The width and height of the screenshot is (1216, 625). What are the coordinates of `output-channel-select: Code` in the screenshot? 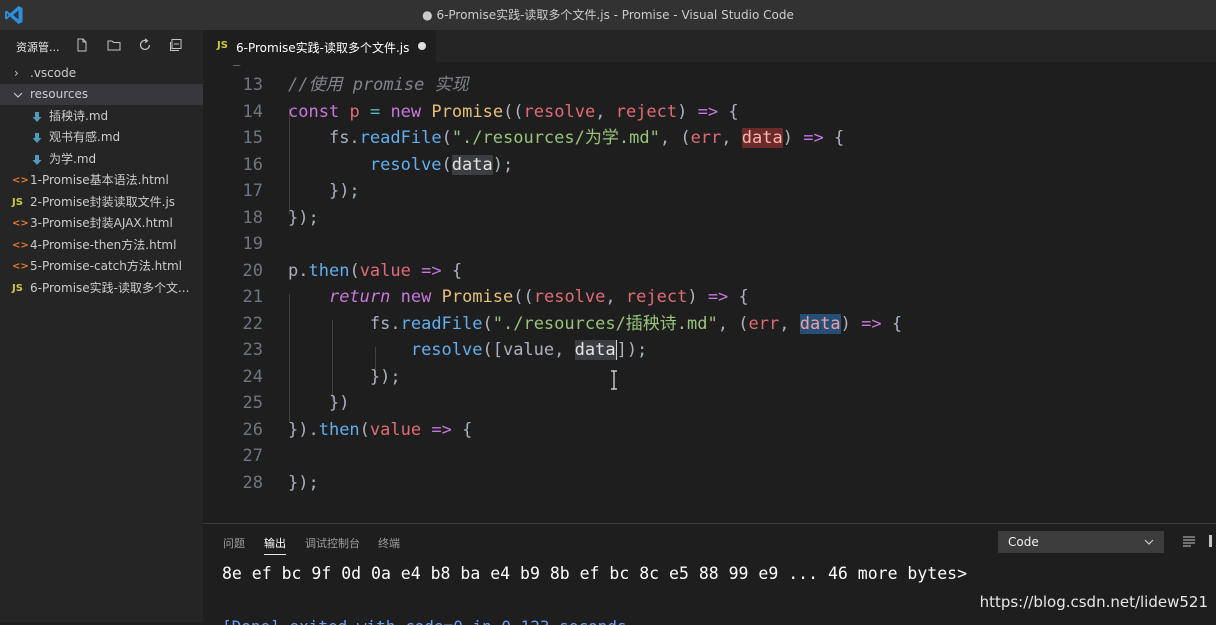 It's located at (1081, 542).